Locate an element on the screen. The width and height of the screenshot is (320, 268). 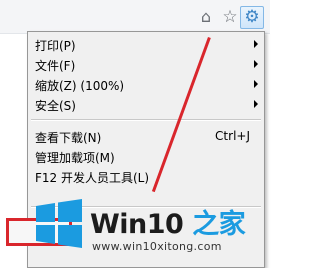
watermark-brand: Win10 之家 is located at coordinates (168, 221).